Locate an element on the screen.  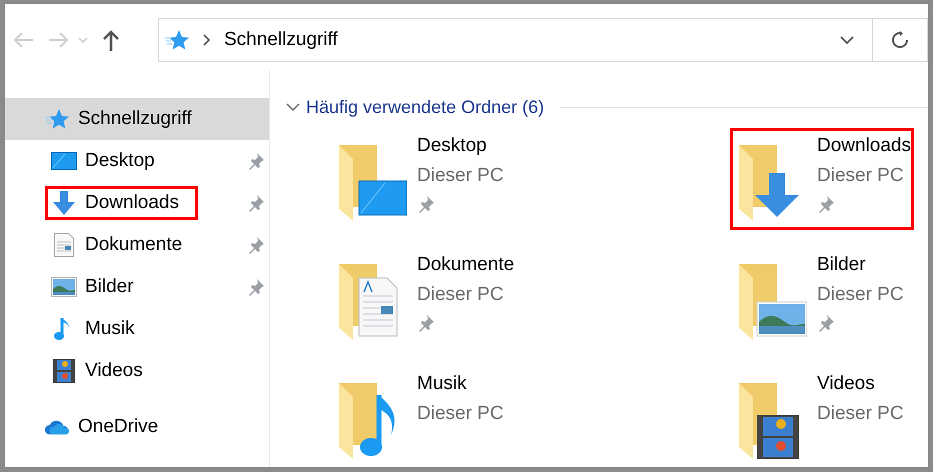
sidebar-item: OneDrive is located at coordinates (137, 427).